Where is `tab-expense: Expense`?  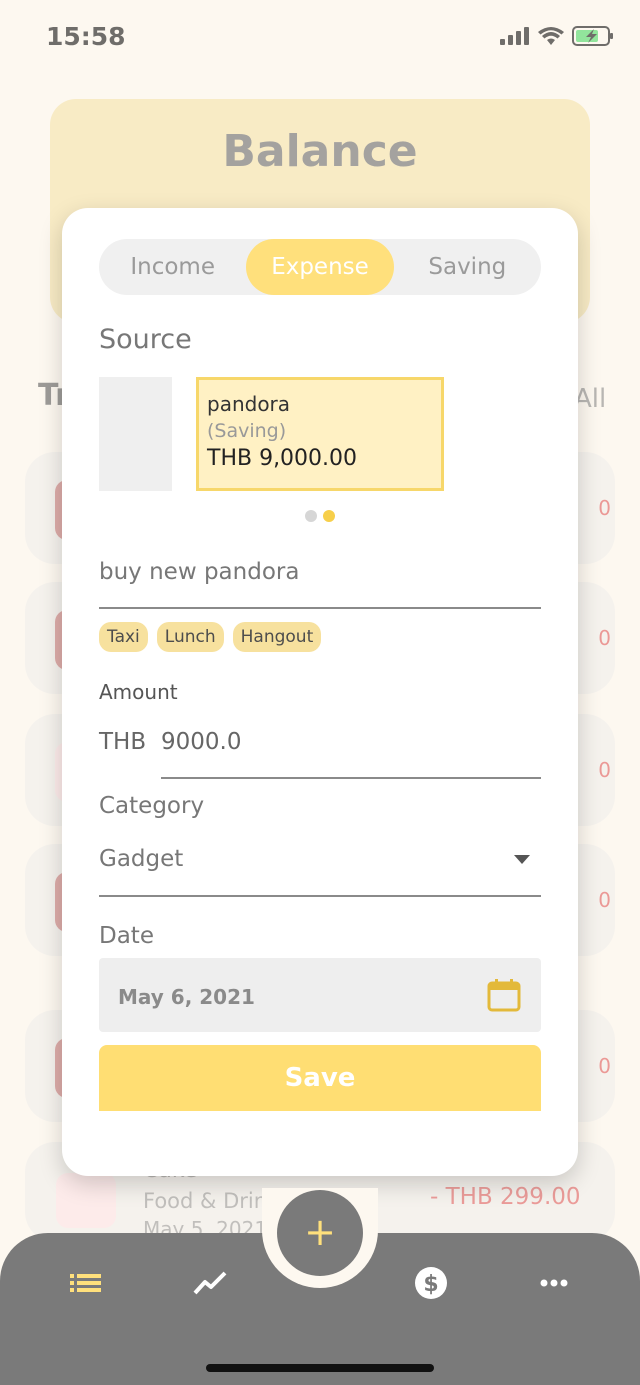 tab-expense: Expense is located at coordinates (320, 267).